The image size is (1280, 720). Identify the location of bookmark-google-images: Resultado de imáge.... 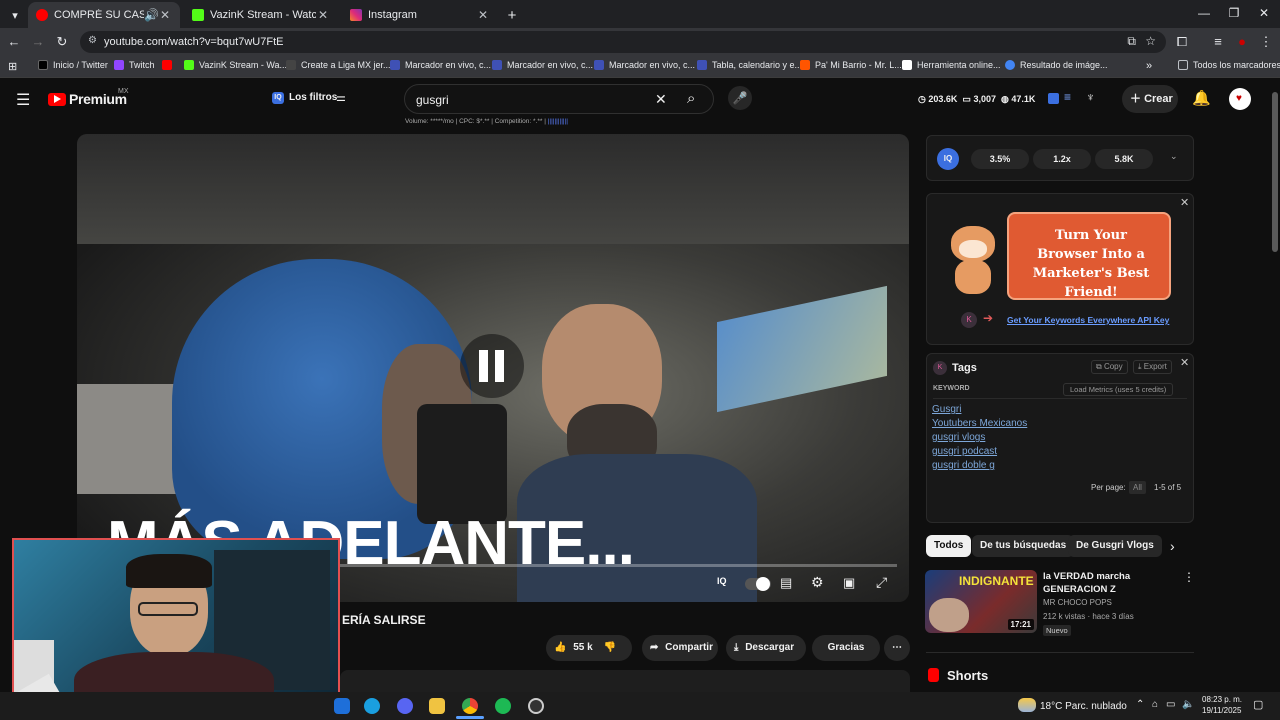
(1056, 65).